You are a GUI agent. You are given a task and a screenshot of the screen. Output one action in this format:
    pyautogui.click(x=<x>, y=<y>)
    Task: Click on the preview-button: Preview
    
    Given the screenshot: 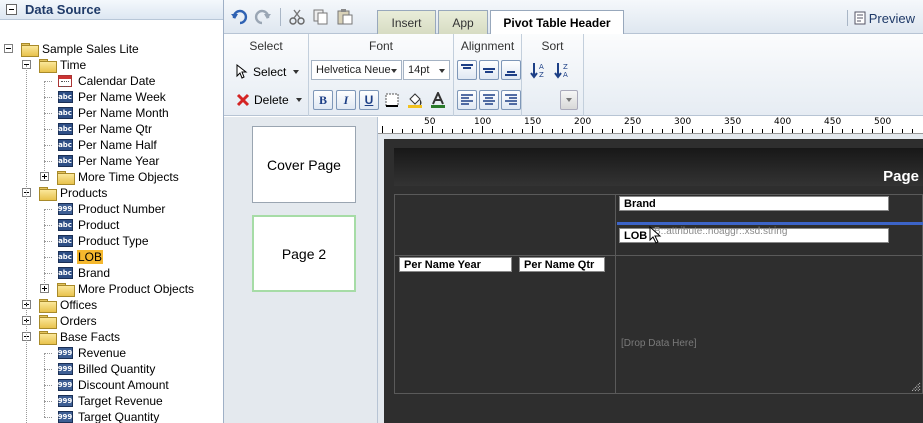 What is the action you would take?
    pyautogui.click(x=880, y=18)
    